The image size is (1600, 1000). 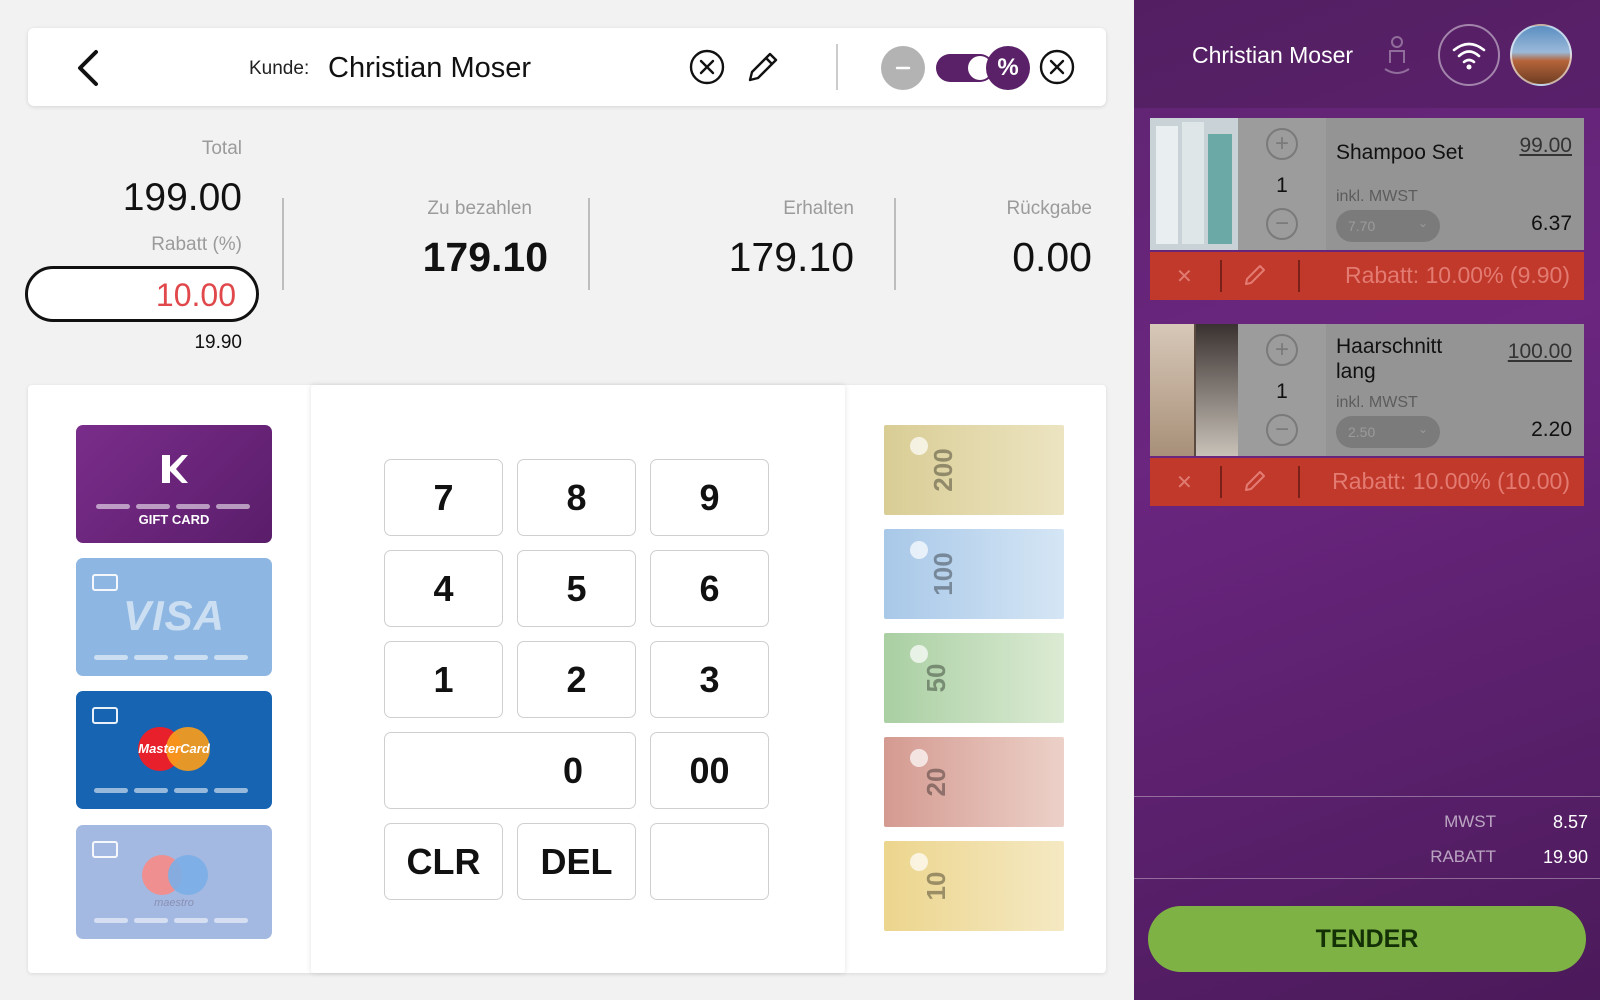 I want to click on banknote-50-button: 50, so click(x=974, y=678).